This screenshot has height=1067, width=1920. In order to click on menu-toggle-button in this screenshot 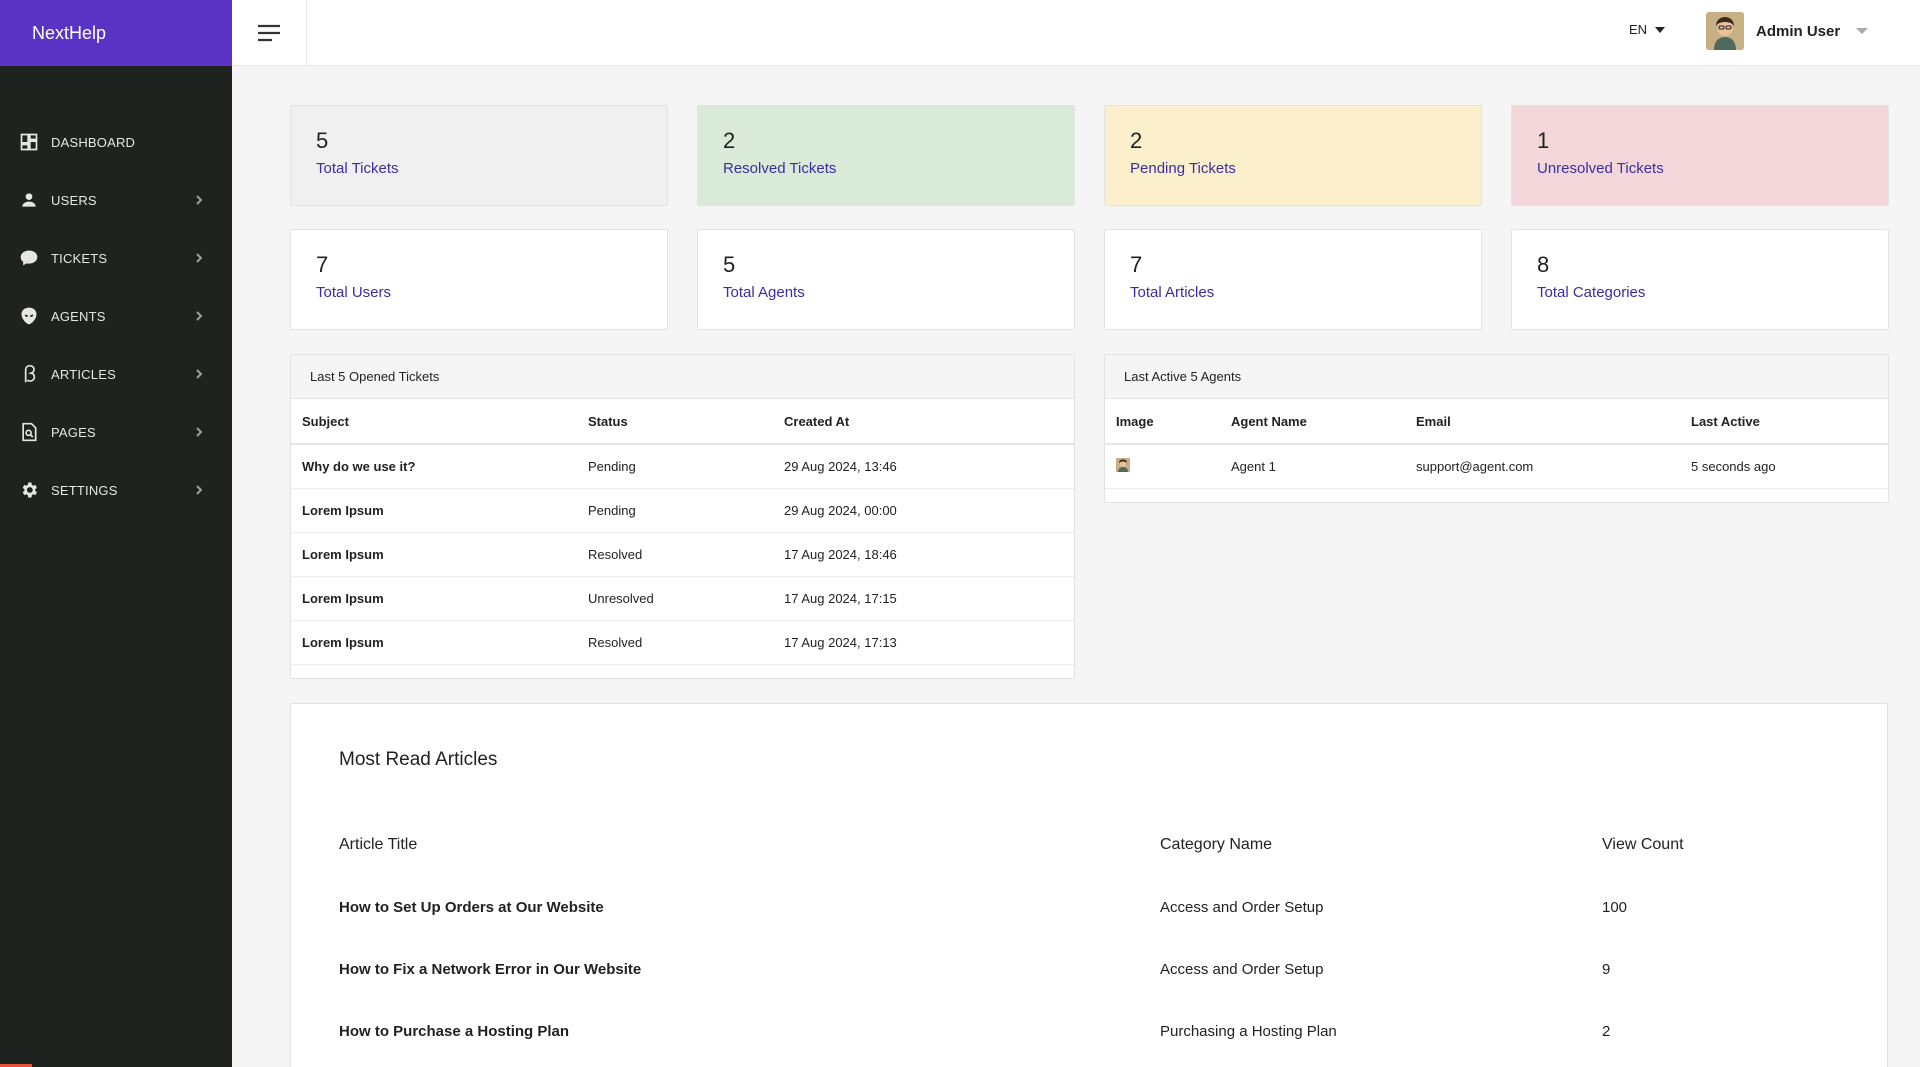, I will do `click(269, 33)`.